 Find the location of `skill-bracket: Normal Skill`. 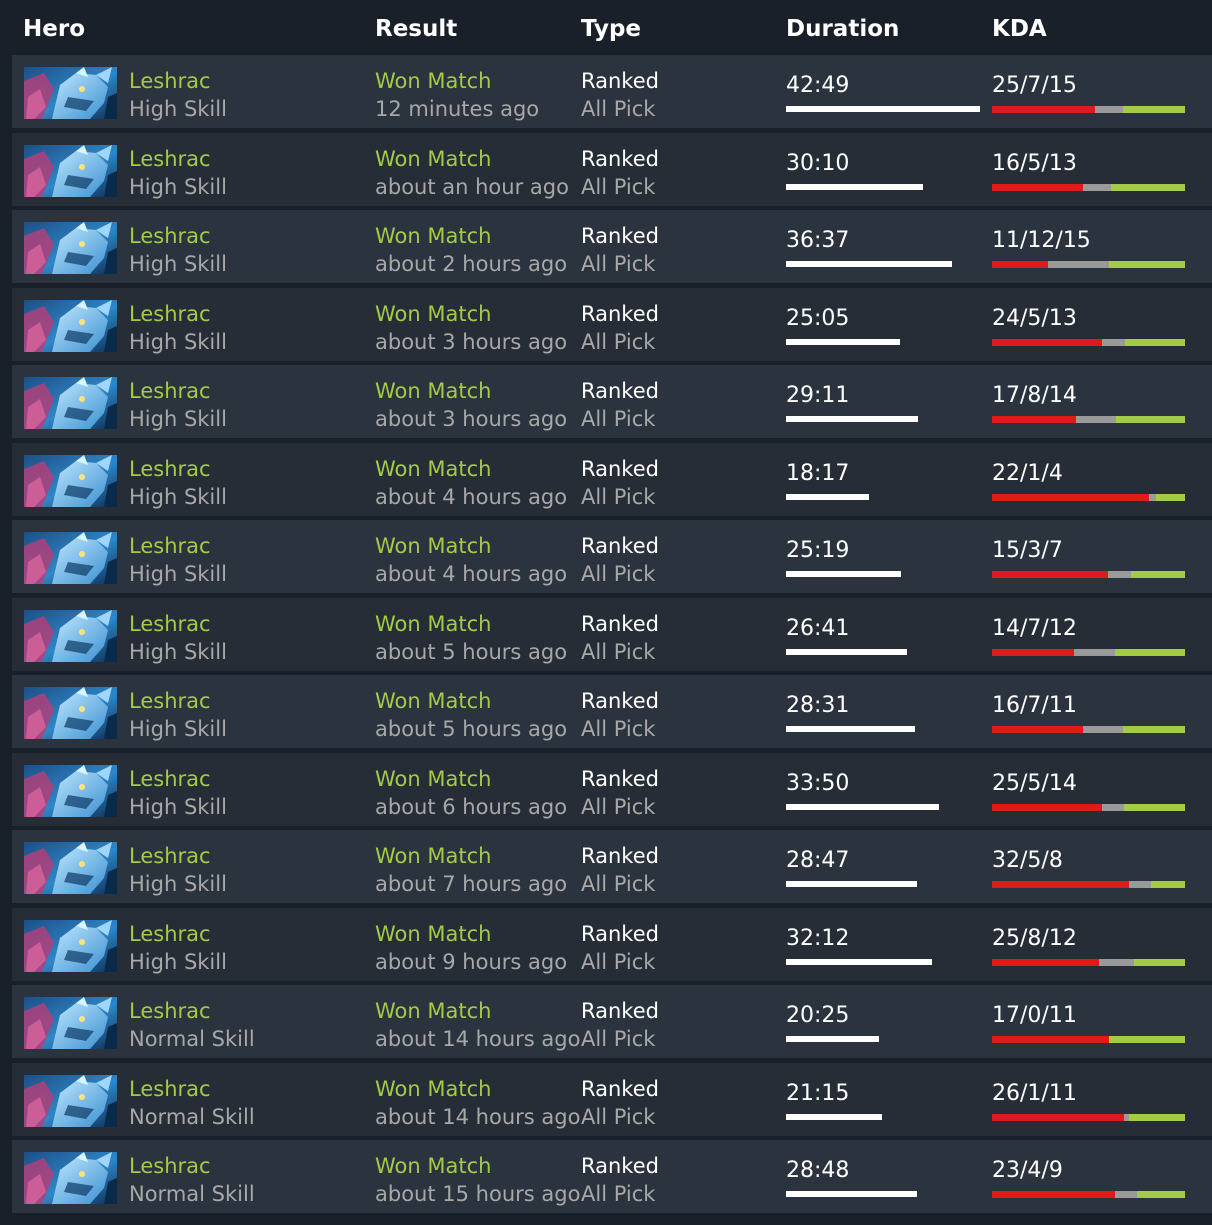

skill-bracket: Normal Skill is located at coordinates (192, 1039).